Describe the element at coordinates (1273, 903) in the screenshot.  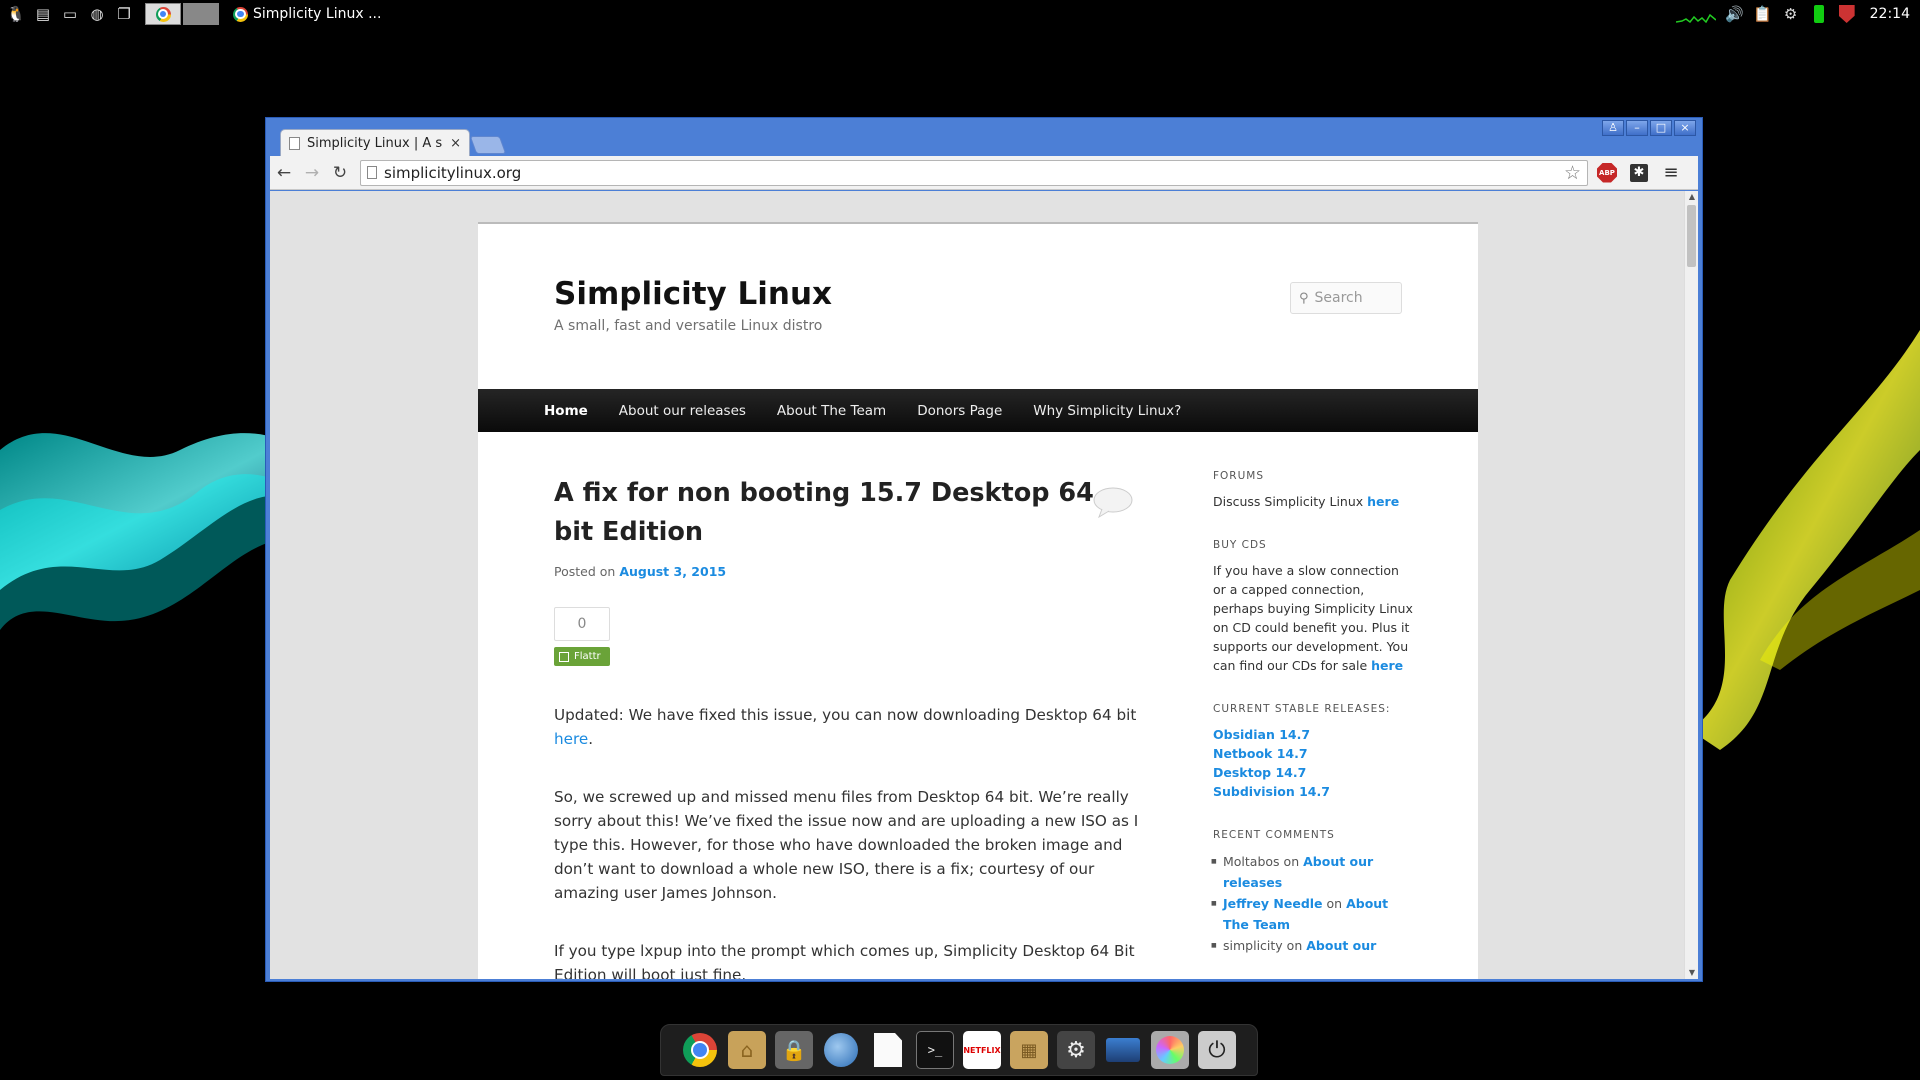
I see `comment-author-link: Jeffrey Needle` at that location.